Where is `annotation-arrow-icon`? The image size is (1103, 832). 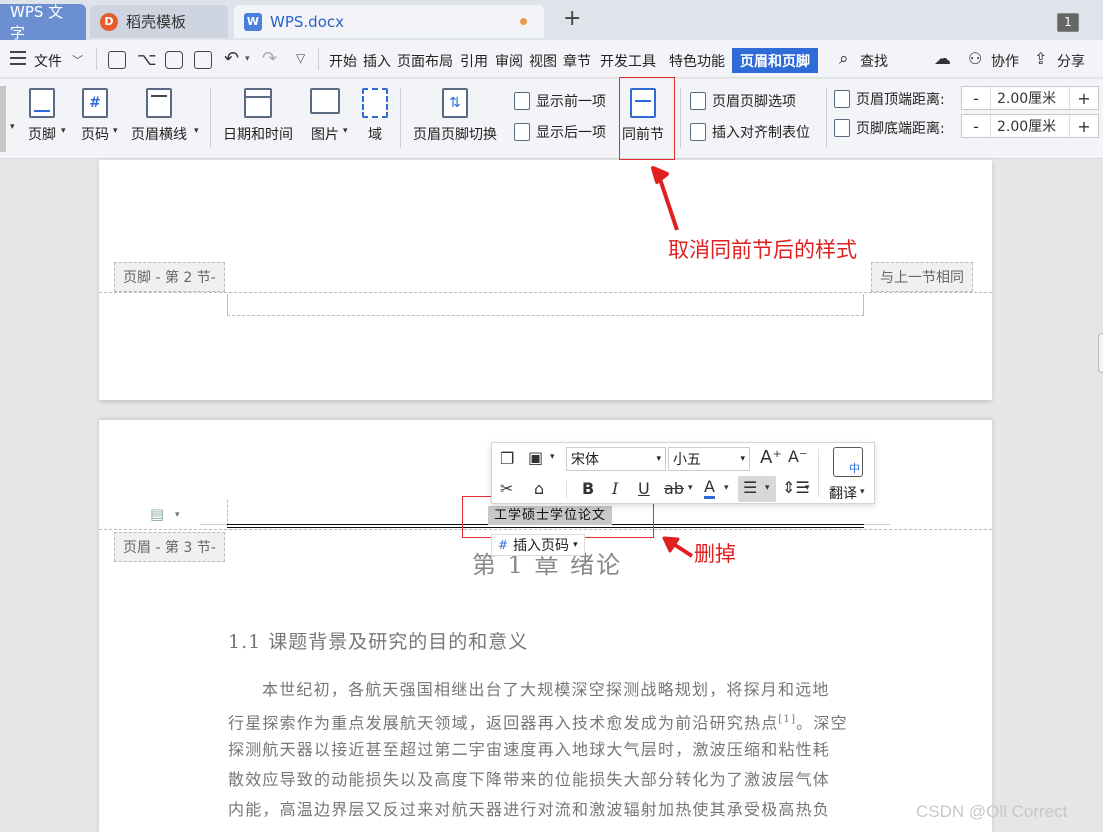 annotation-arrow-icon is located at coordinates (678, 547).